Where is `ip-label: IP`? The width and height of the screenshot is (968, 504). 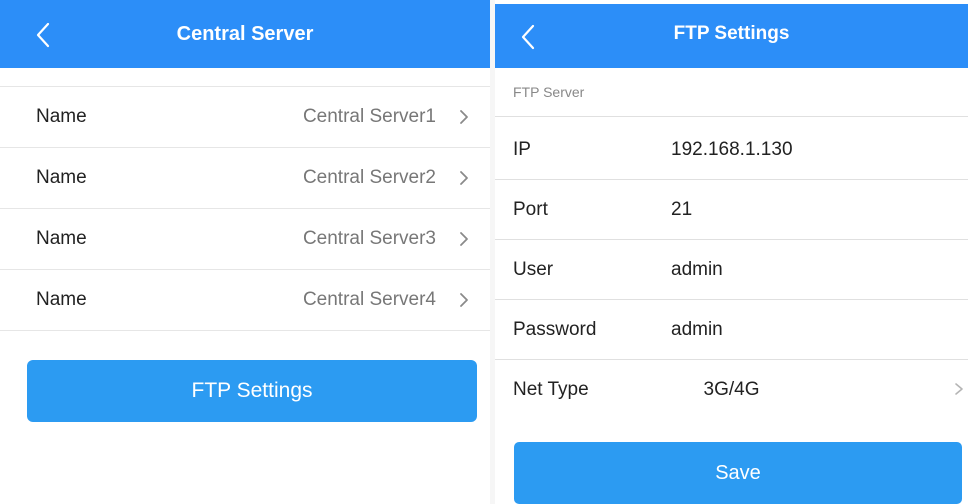
ip-label: IP is located at coordinates (522, 149).